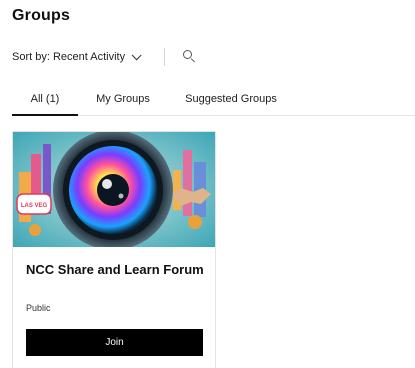 The height and width of the screenshot is (368, 415). Describe the element at coordinates (116, 270) in the screenshot. I see `group-name: NCC Share and Learn Forum` at that location.